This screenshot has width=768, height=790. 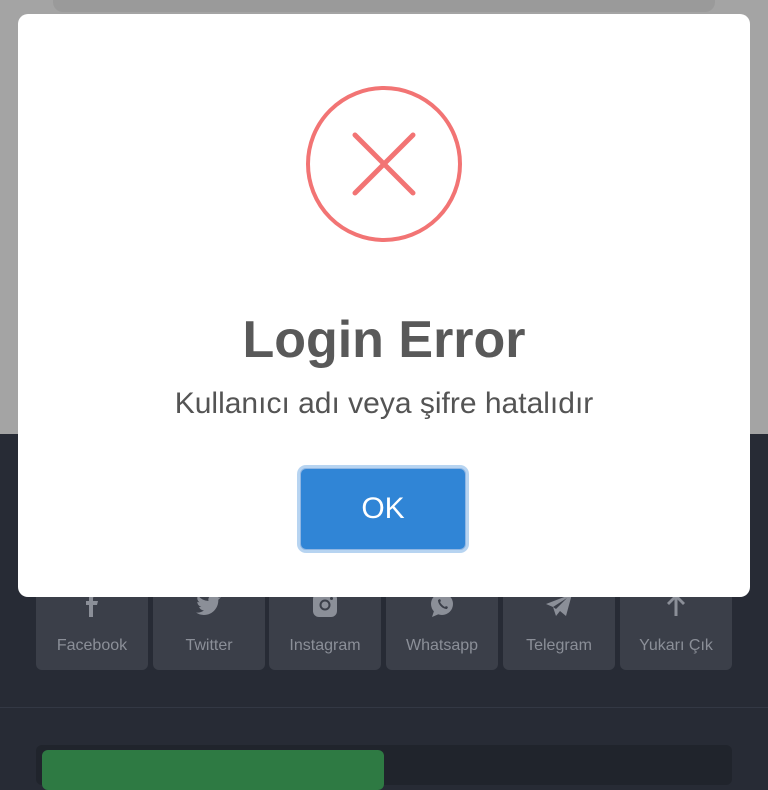 What do you see at coordinates (325, 628) in the screenshot?
I see `instagram-button: Instagram` at bounding box center [325, 628].